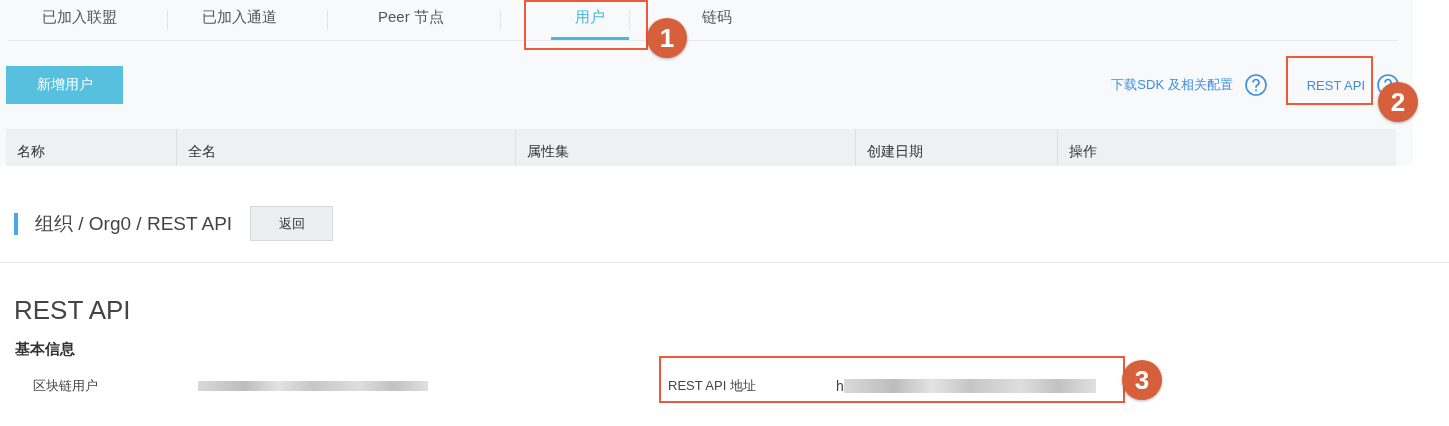 Image resolution: width=1449 pixels, height=426 pixels. Describe the element at coordinates (956, 147) in the screenshot. I see `column-header: 创建日期` at that location.